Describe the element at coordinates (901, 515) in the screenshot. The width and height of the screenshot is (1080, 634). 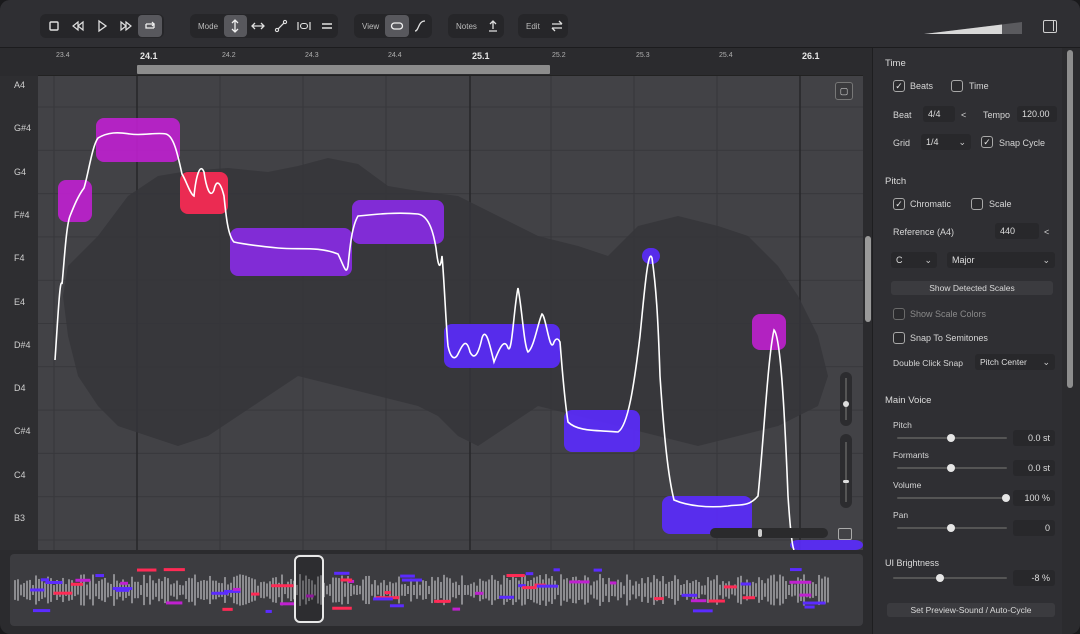
I see `pan-label: Pan` at that location.